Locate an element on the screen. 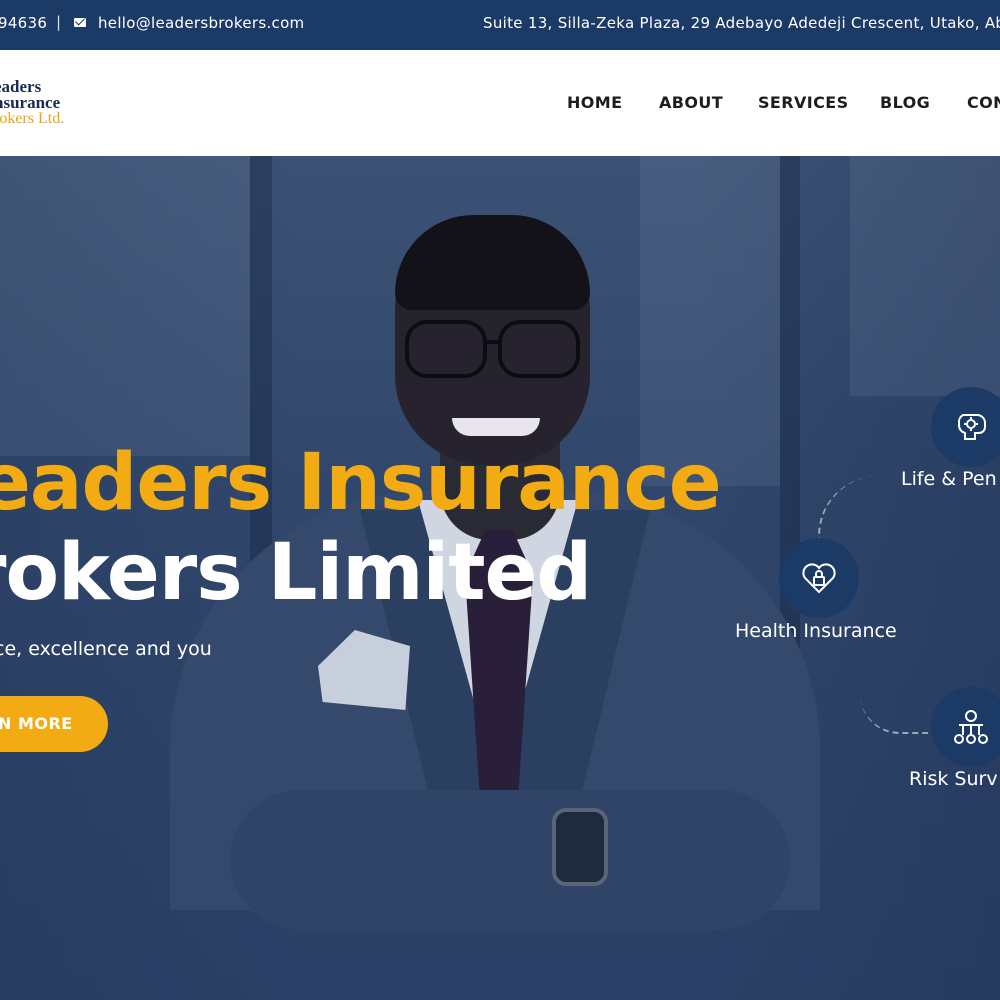  glasses-bridge is located at coordinates (492, 342).